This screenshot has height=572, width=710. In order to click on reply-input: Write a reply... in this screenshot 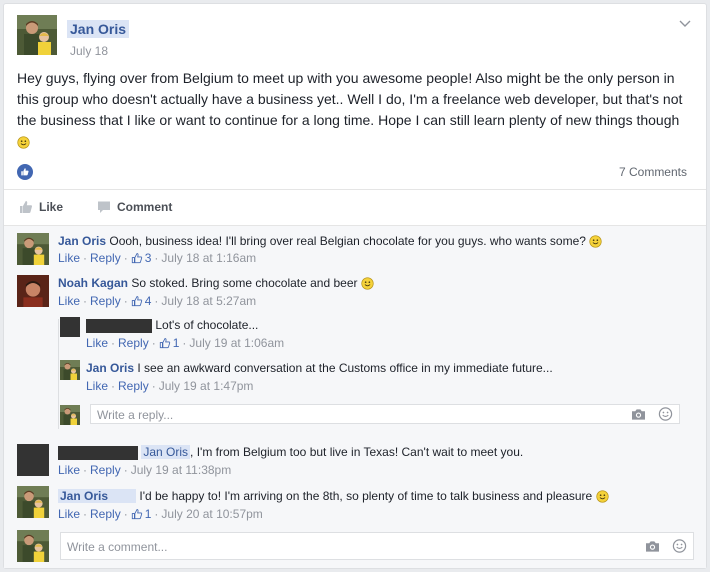, I will do `click(385, 414)`.